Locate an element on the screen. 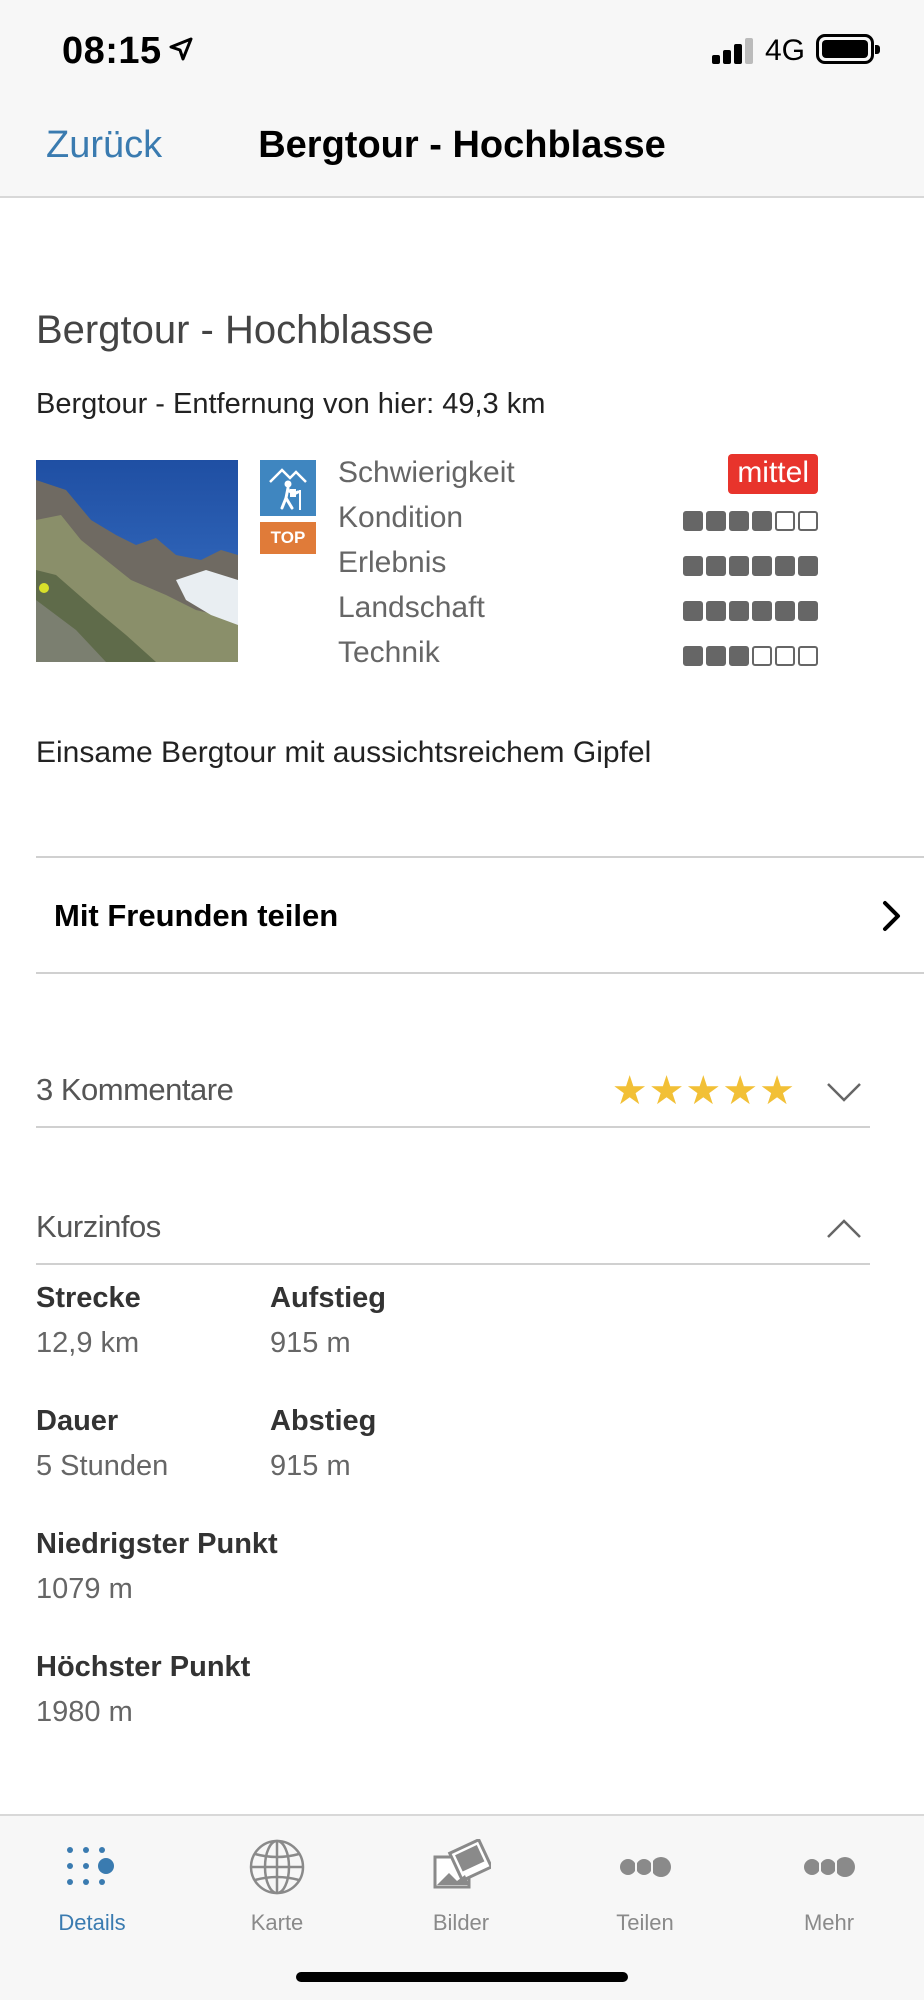 The image size is (924, 2000). location-arrow-icon is located at coordinates (181, 49).